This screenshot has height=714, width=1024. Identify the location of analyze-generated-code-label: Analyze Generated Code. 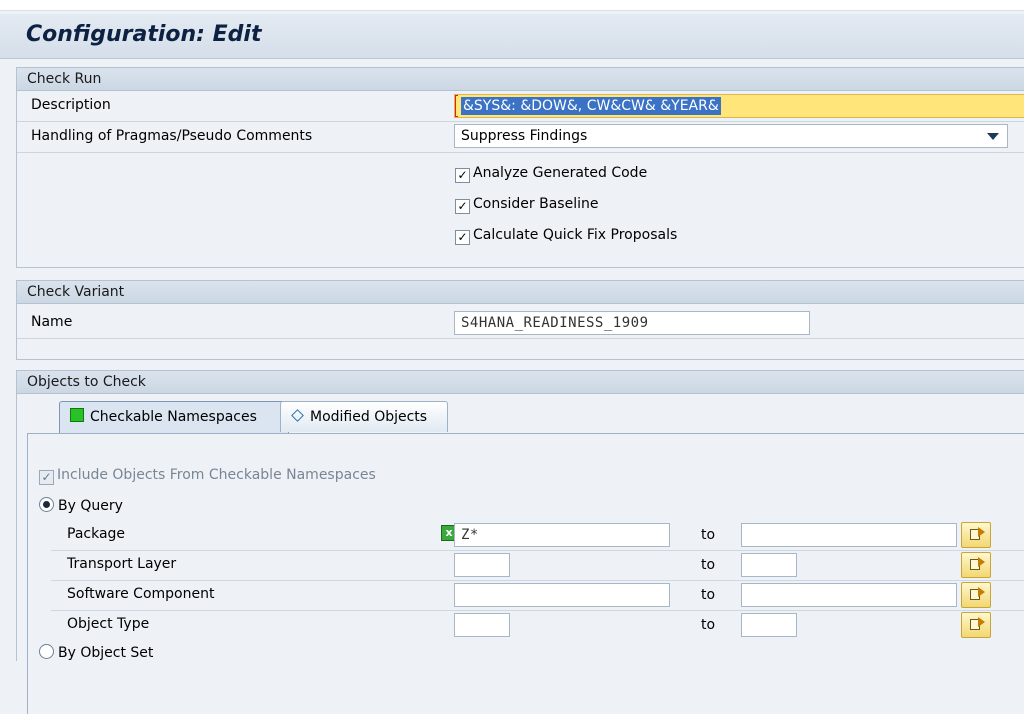
(560, 173).